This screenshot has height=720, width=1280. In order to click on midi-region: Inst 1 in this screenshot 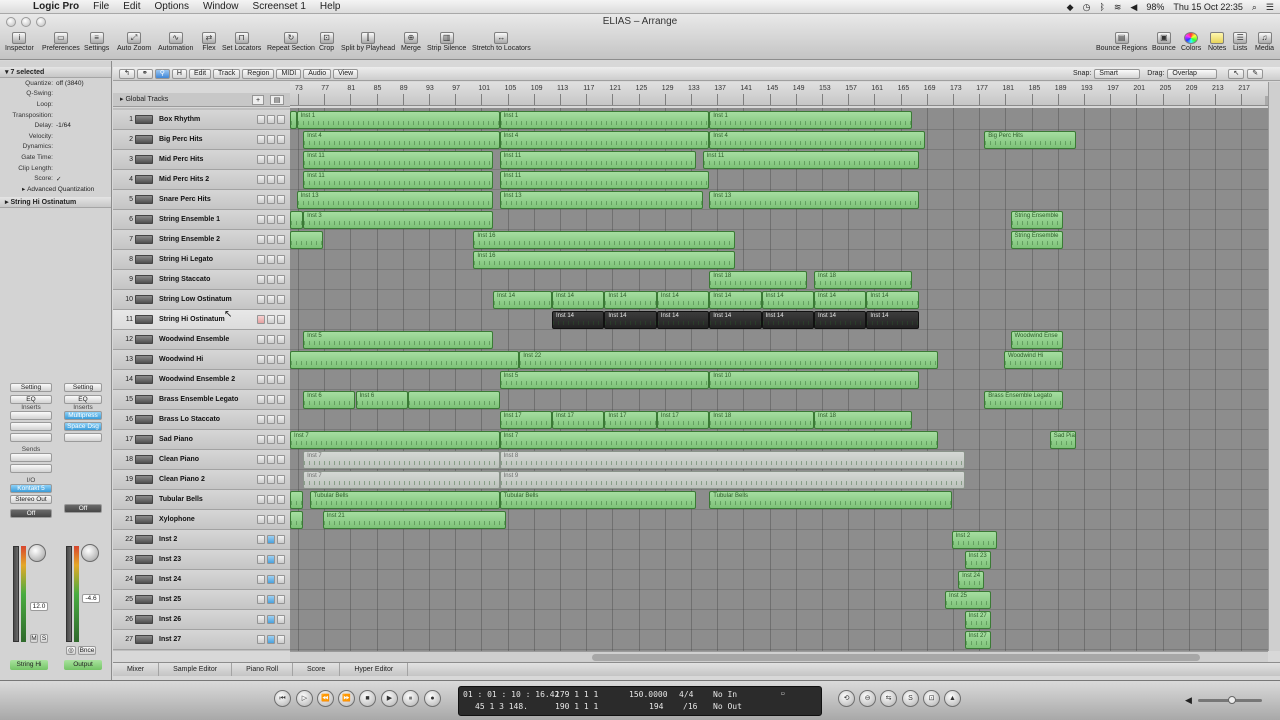, I will do `click(398, 120)`.